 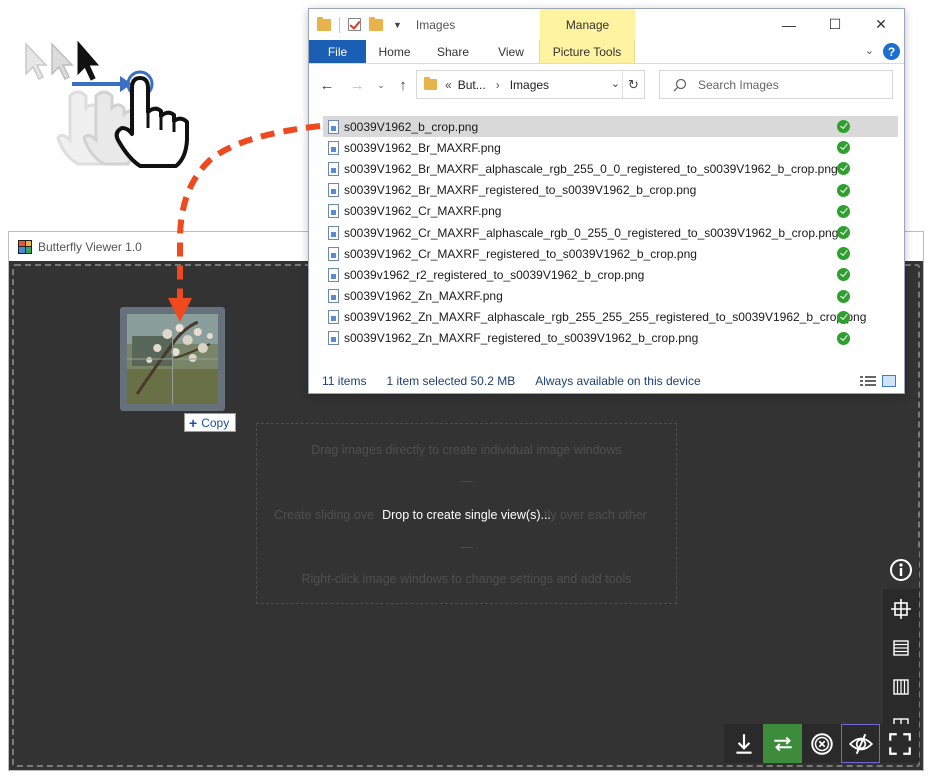 I want to click on bottom-toolbar, so click(x=821, y=743).